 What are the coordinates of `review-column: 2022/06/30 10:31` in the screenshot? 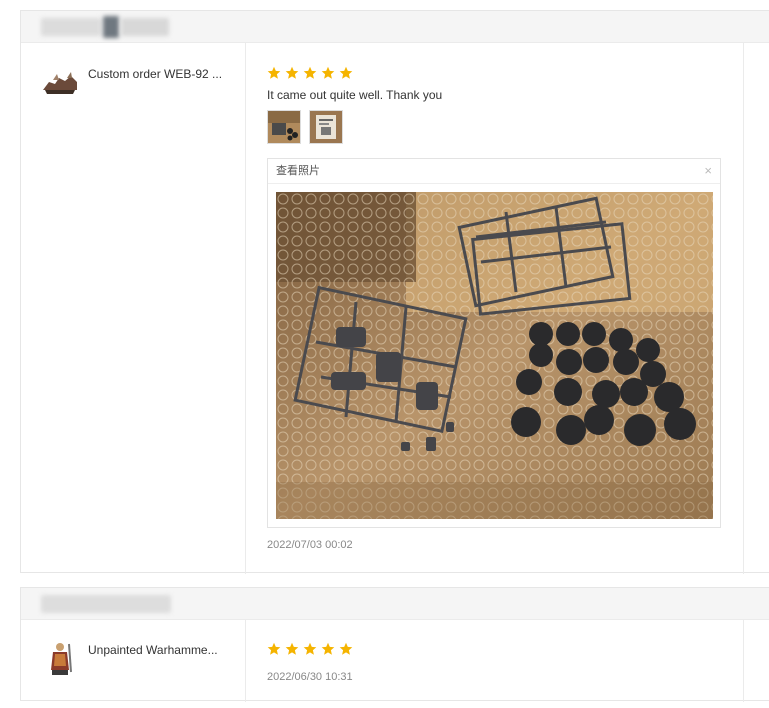 It's located at (494, 661).